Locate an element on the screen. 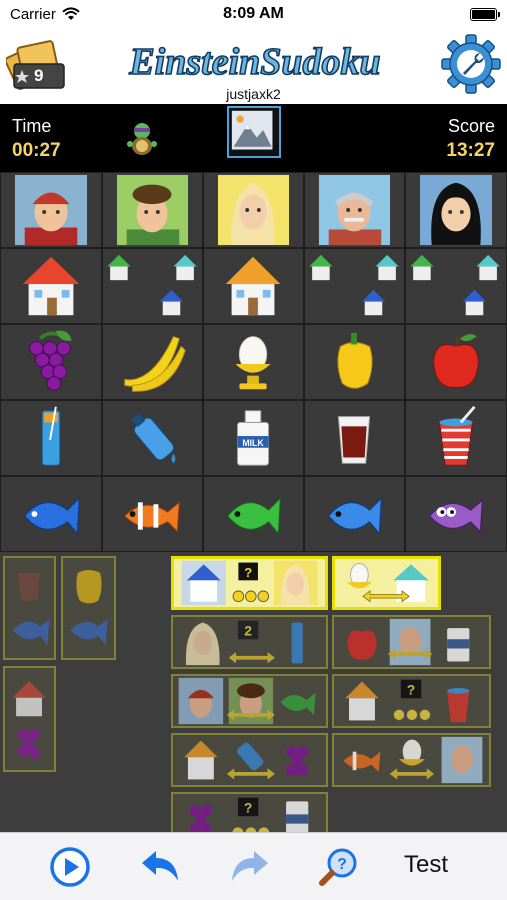 The width and height of the screenshot is (507, 900). clue-orangehouse-three-sodacup: ? is located at coordinates (411, 701).